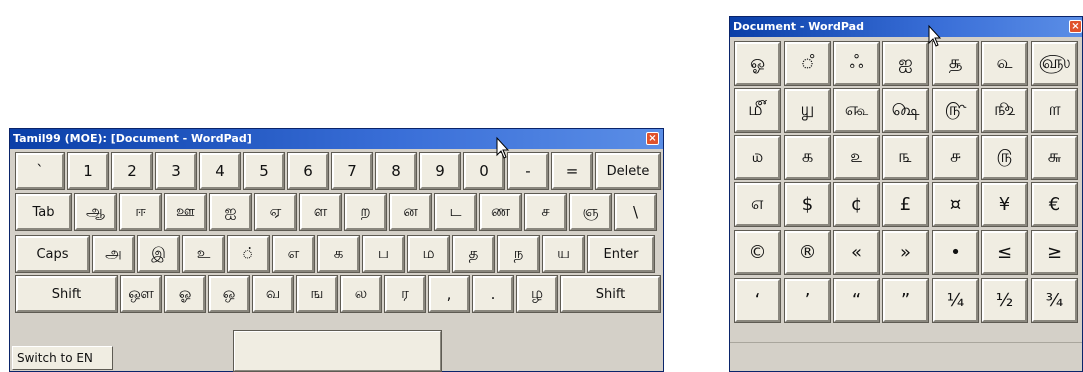 The width and height of the screenshot is (1083, 372). Describe the element at coordinates (807, 252) in the screenshot. I see `symbol-key-r4-c1: ®` at that location.